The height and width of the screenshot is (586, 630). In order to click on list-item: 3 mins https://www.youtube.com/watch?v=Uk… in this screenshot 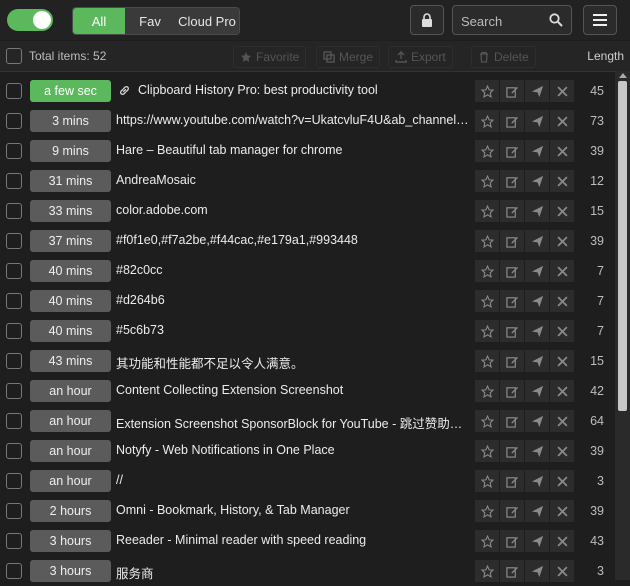, I will do `click(307, 121)`.